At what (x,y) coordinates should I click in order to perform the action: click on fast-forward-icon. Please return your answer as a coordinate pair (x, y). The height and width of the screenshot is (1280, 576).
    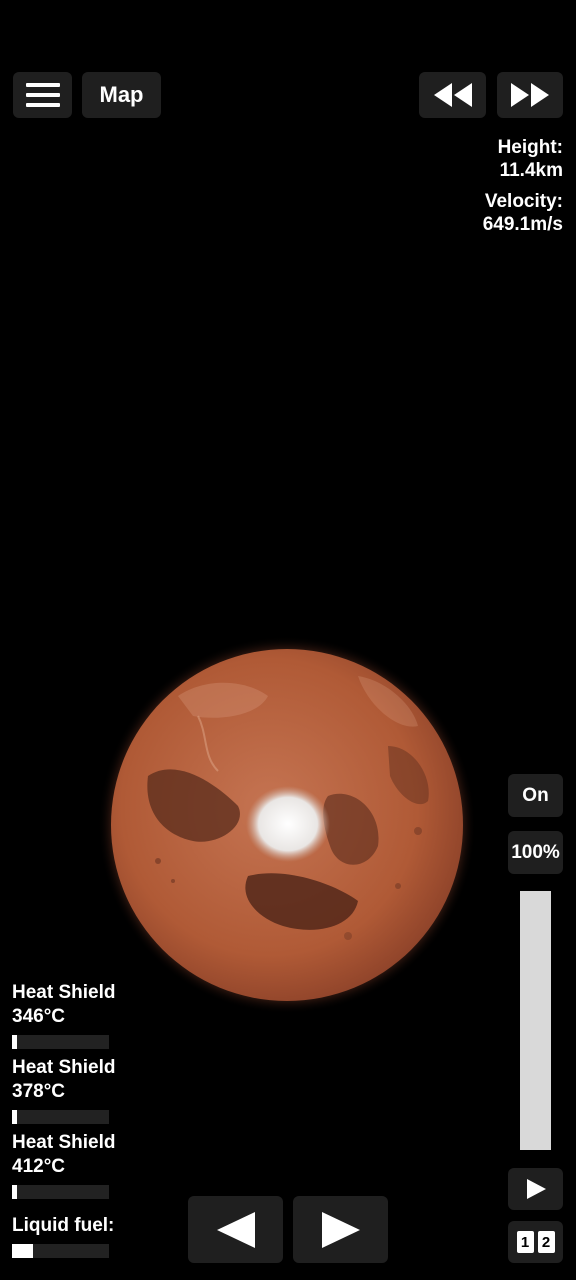
    Looking at the image, I should click on (530, 95).